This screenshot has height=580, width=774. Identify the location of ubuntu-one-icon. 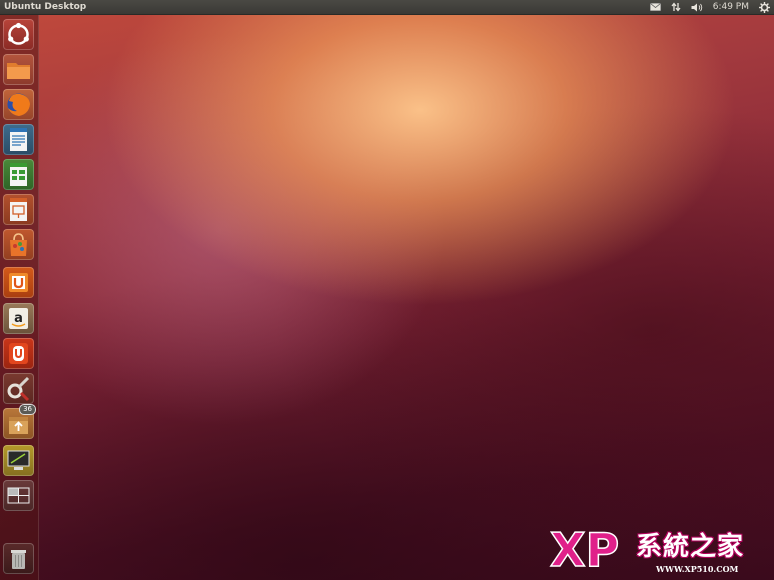
(18, 282).